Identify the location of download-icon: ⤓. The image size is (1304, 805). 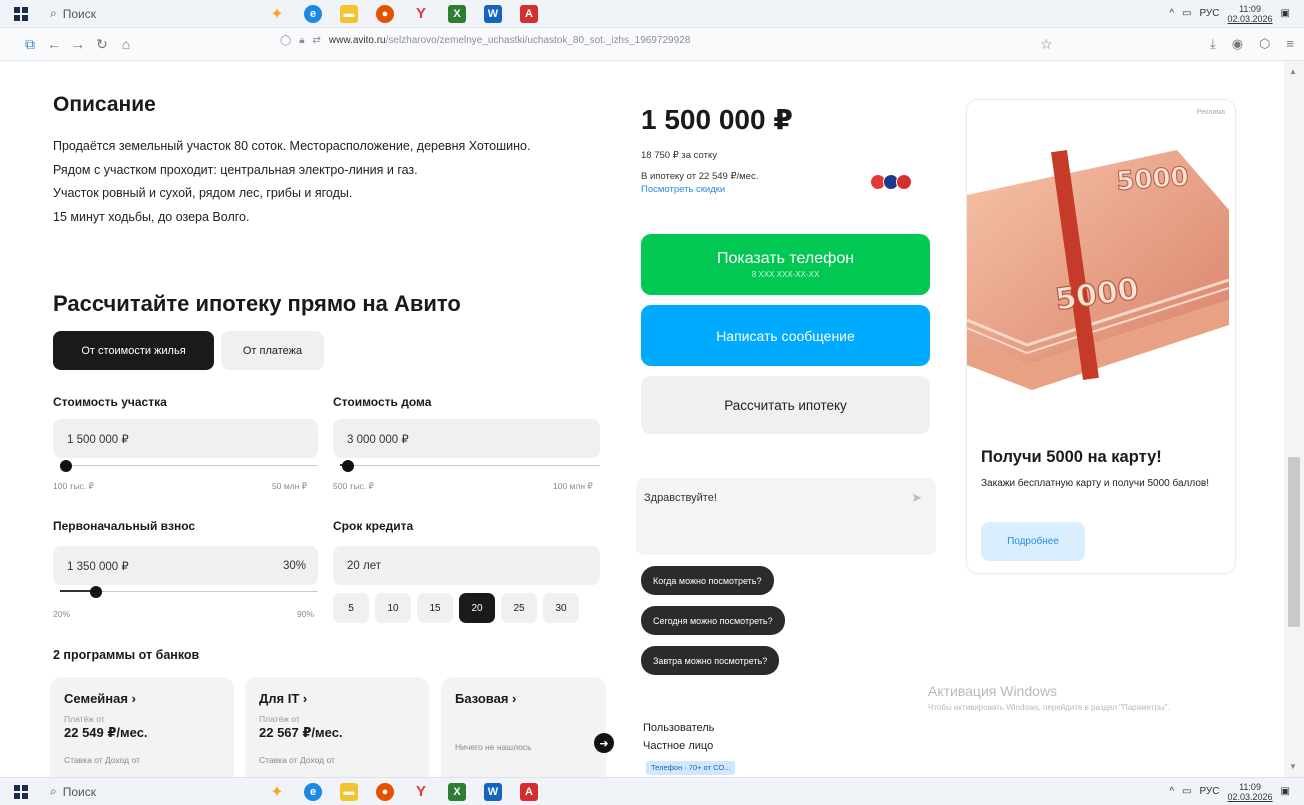
(1213, 44).